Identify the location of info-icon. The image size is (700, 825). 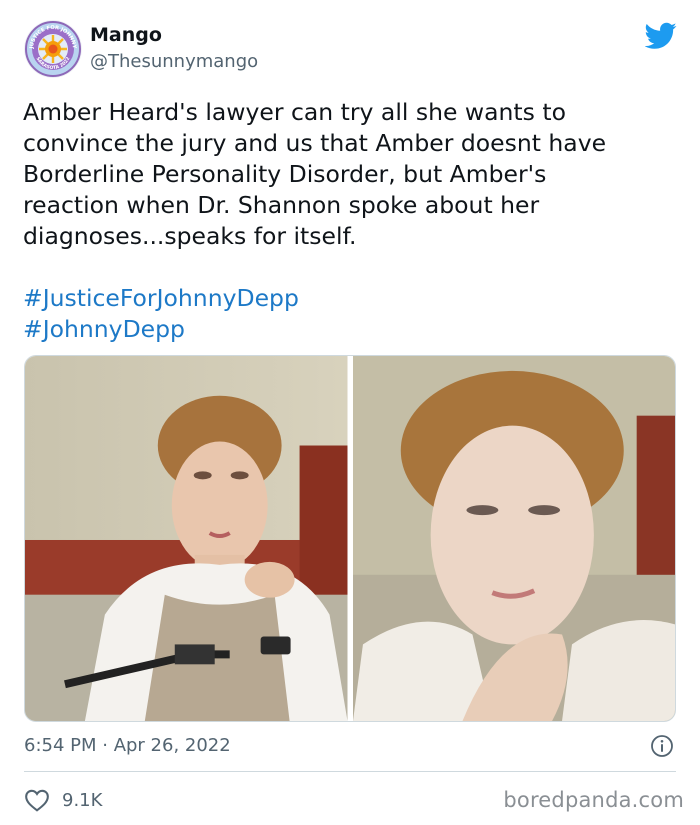
(662, 746).